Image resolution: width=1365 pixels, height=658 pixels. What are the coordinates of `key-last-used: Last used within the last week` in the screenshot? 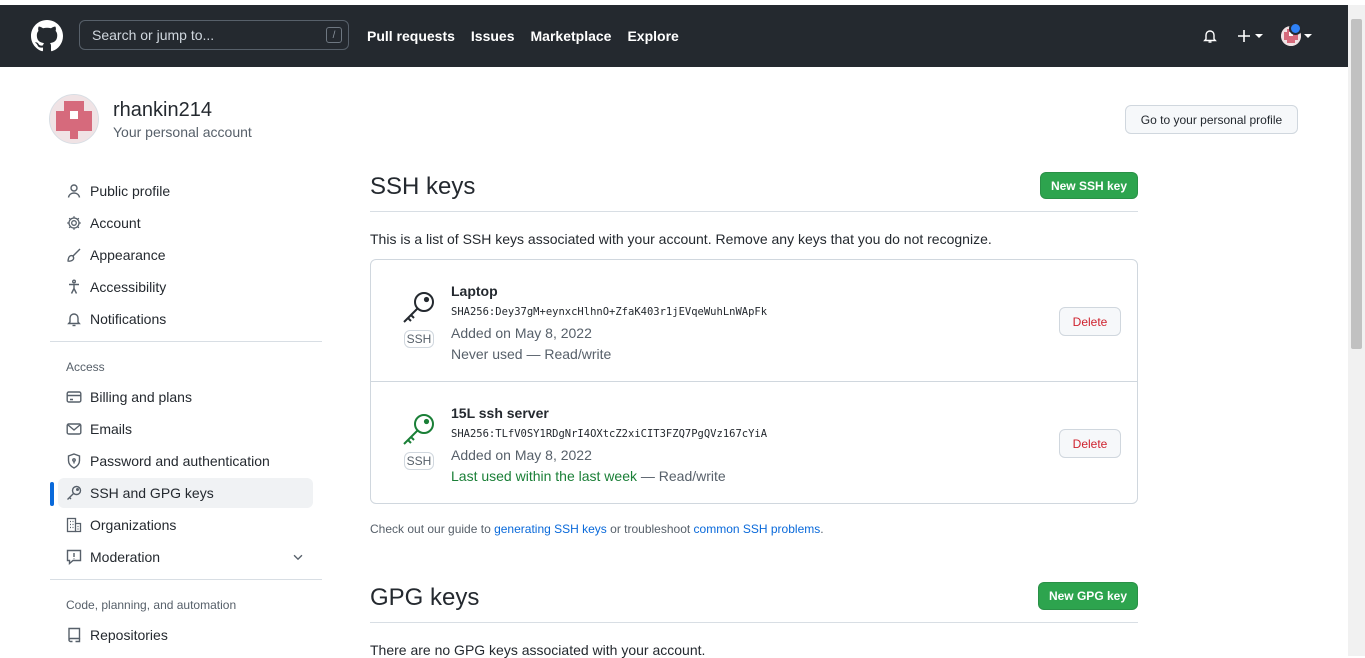 It's located at (544, 476).